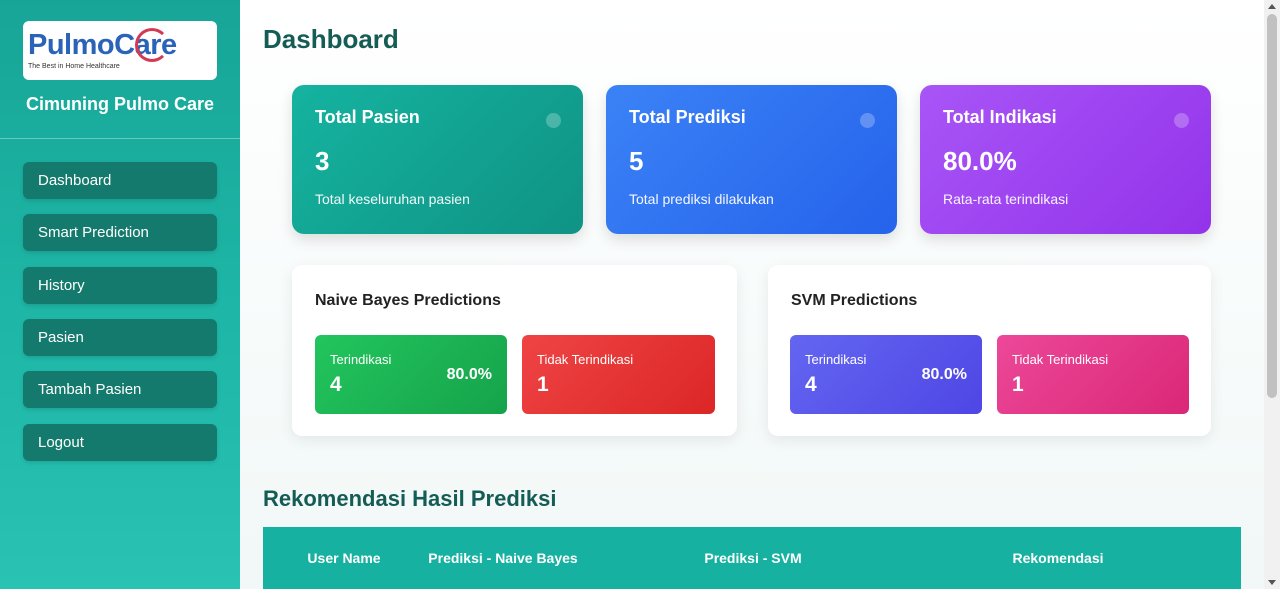  Describe the element at coordinates (1272, 582) in the screenshot. I see `scroll-down-arrow-icon` at that location.